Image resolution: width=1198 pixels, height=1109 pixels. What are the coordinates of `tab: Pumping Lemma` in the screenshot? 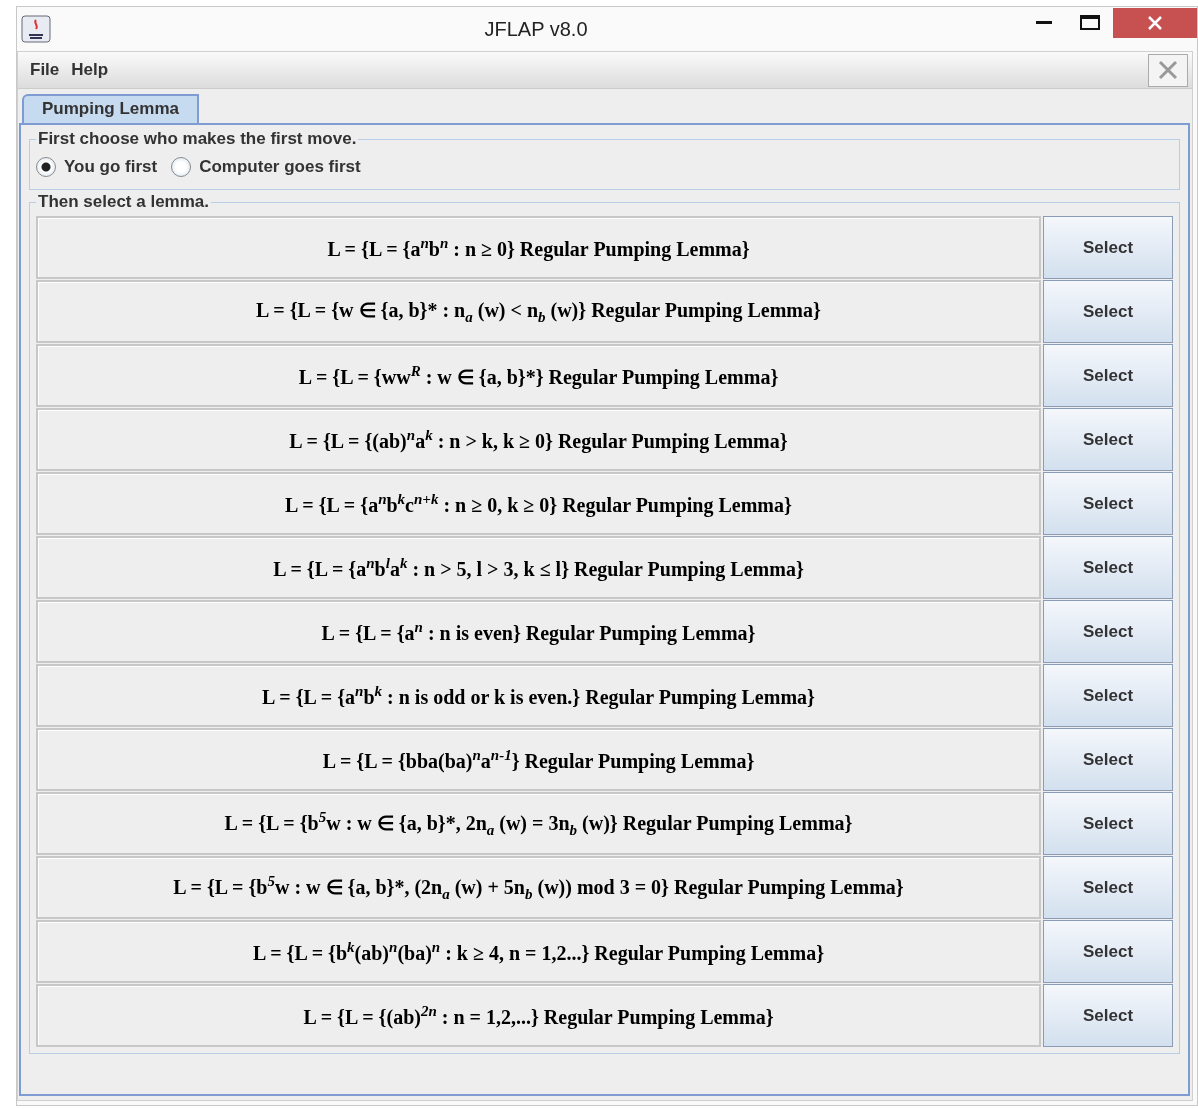 It's located at (110, 108).